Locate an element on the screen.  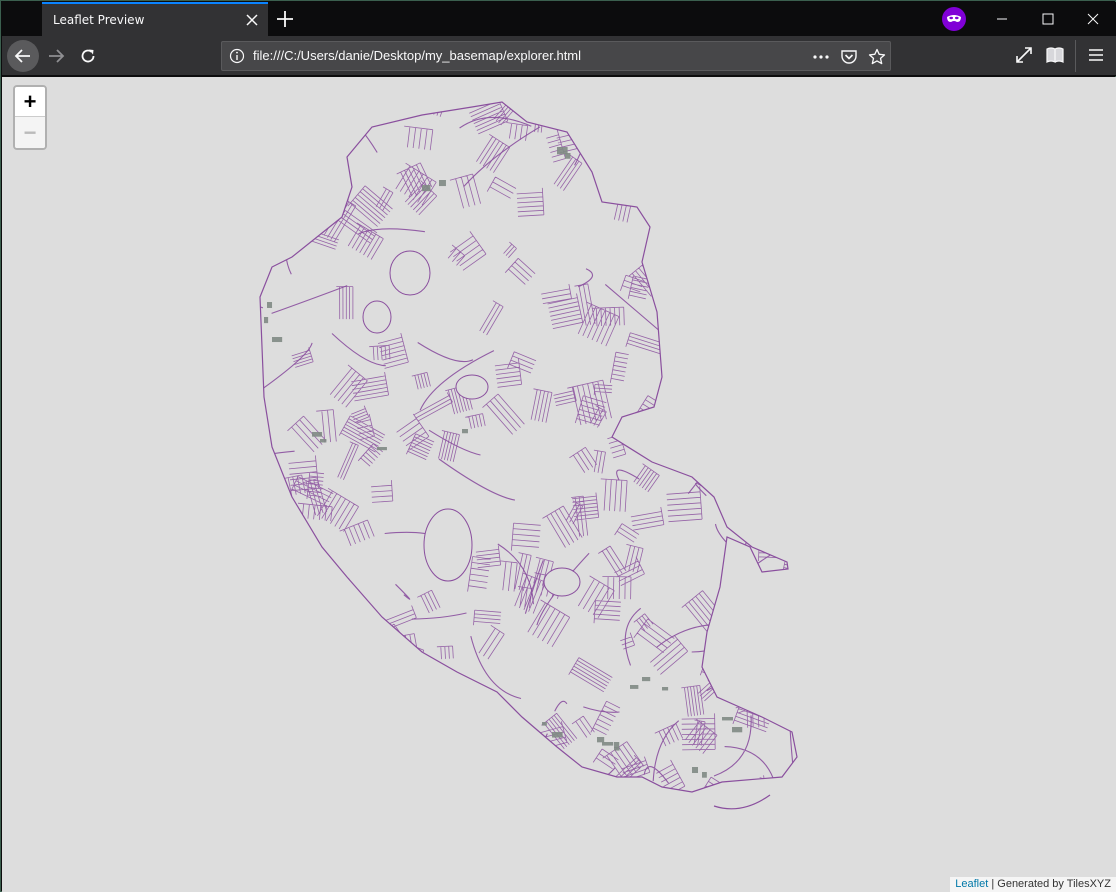
tab-title: Leaflet Preview is located at coordinates (99, 20).